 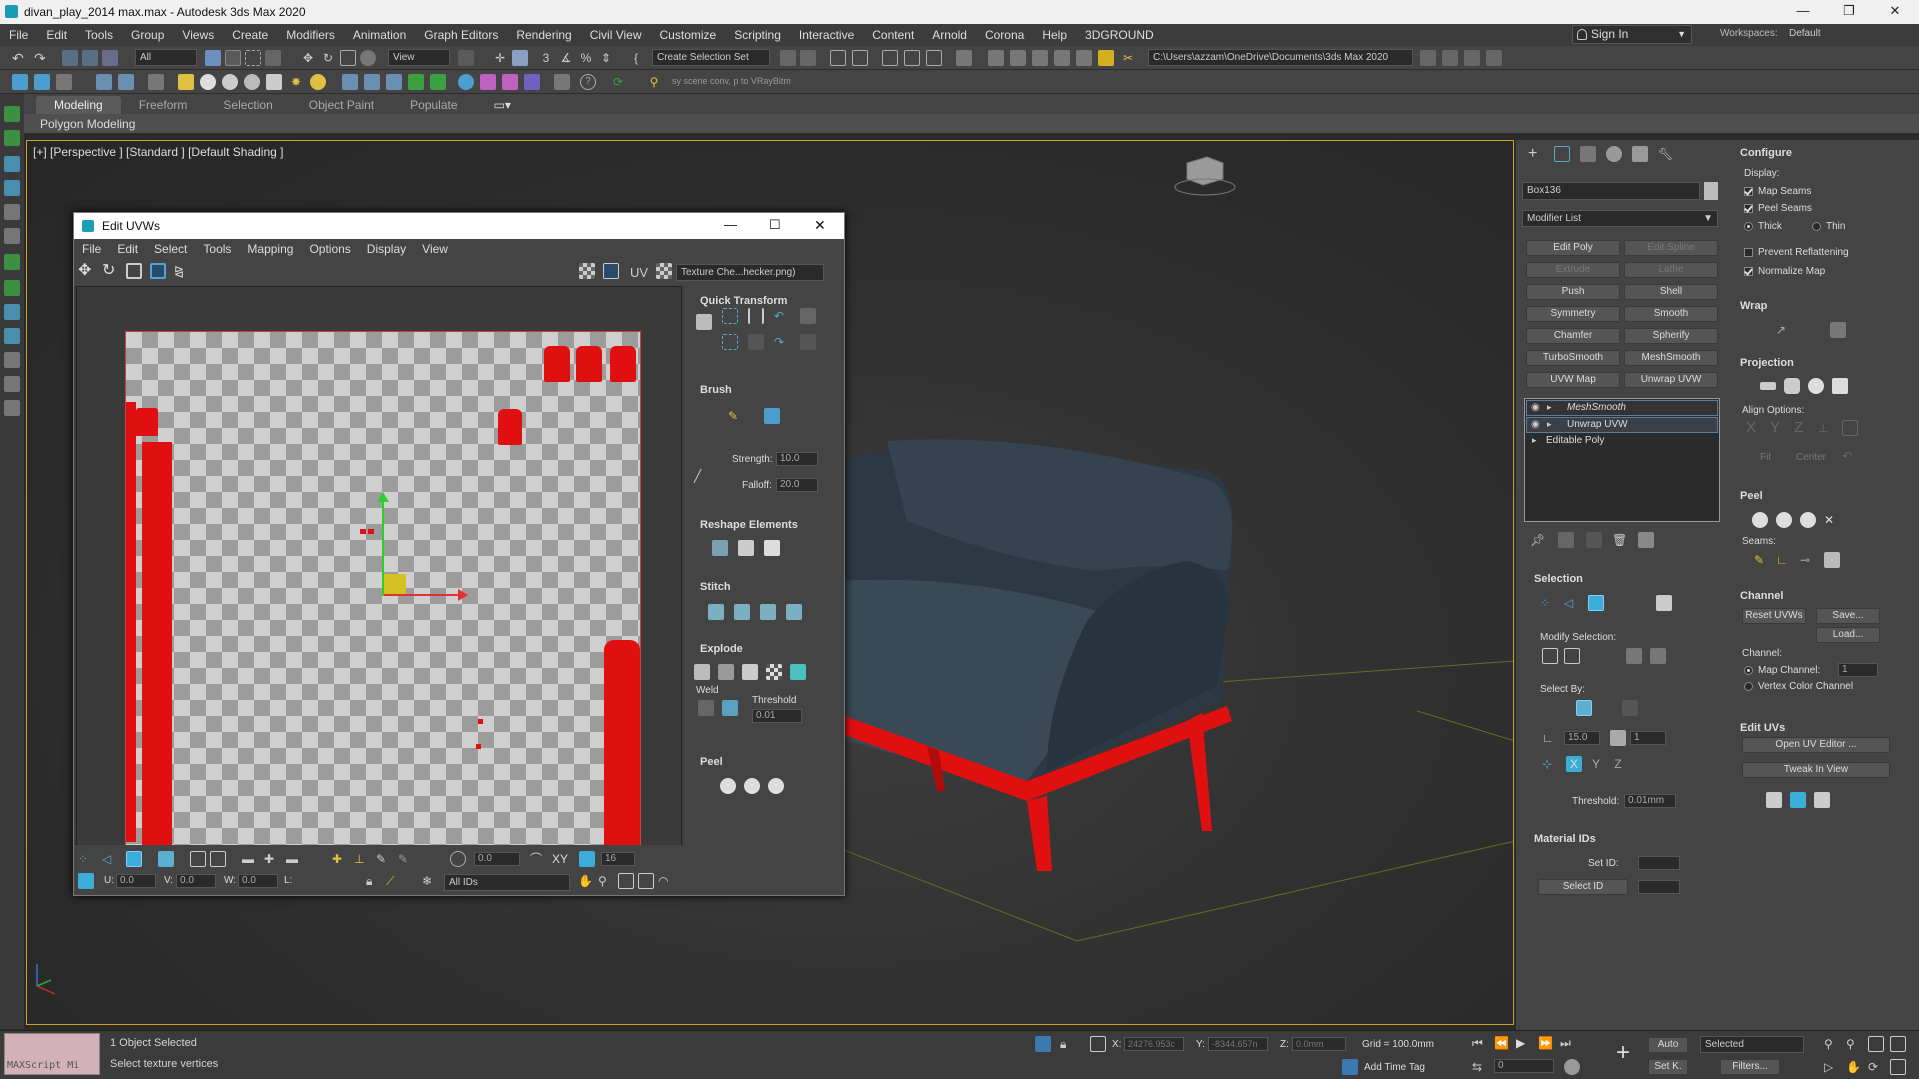 What do you see at coordinates (273, 58) in the screenshot?
I see `window-crossing-icon` at bounding box center [273, 58].